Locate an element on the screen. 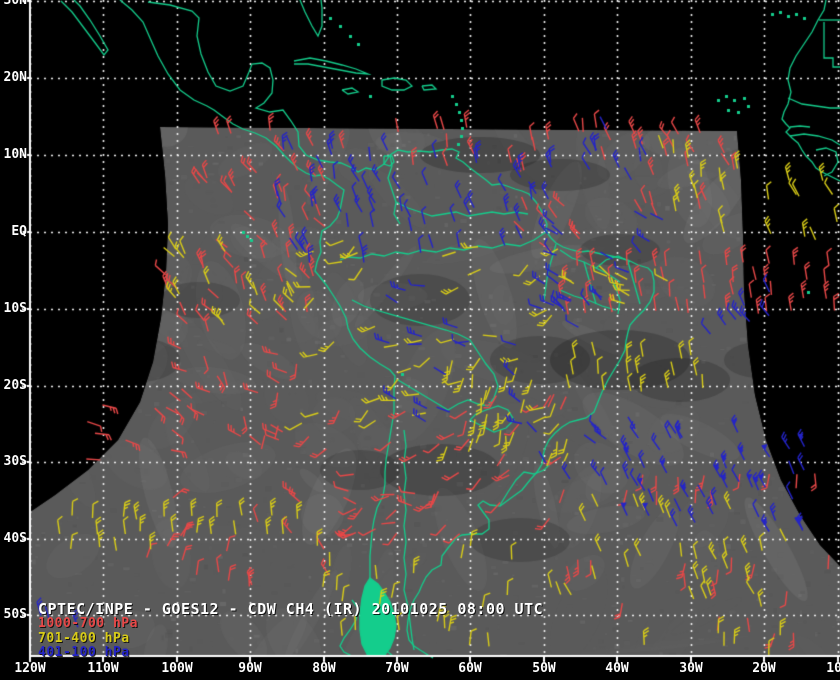 The image size is (840, 680). lon-label-10W: 10W is located at coordinates (833, 668).